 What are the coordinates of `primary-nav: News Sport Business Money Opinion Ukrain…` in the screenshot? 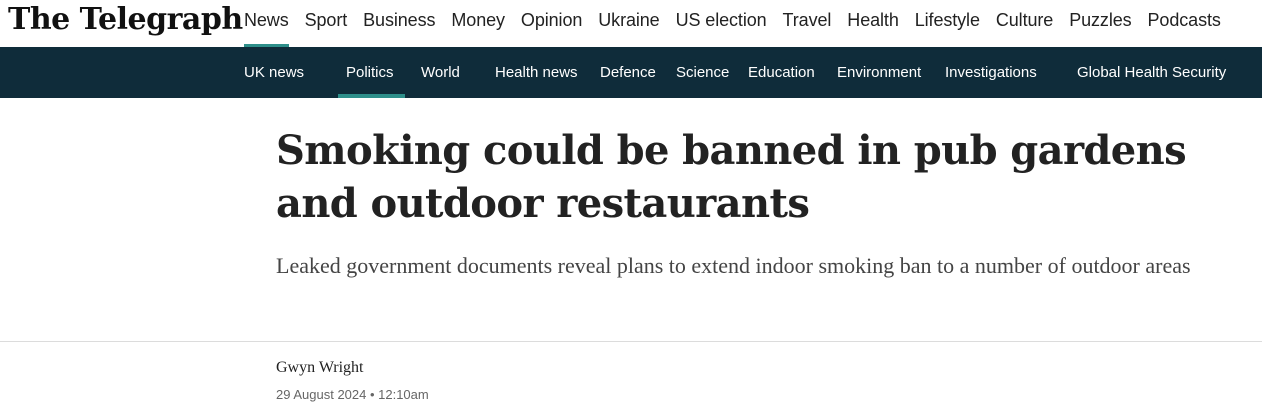 It's located at (732, 23).